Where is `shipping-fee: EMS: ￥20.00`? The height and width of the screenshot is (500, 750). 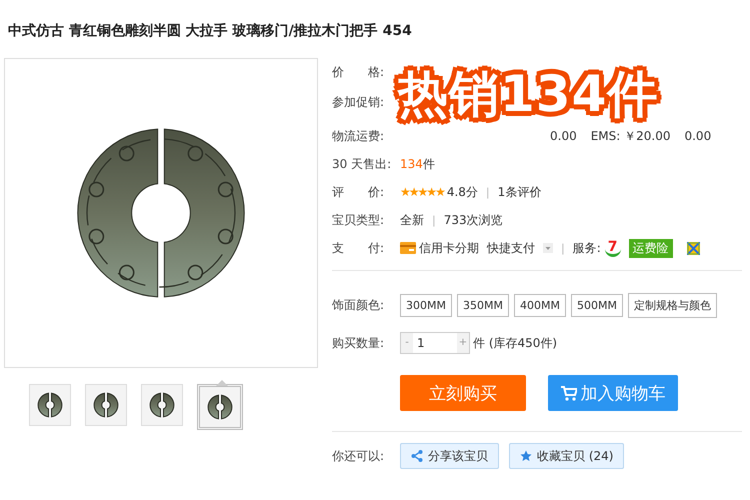
shipping-fee: EMS: ￥20.00 is located at coordinates (630, 136).